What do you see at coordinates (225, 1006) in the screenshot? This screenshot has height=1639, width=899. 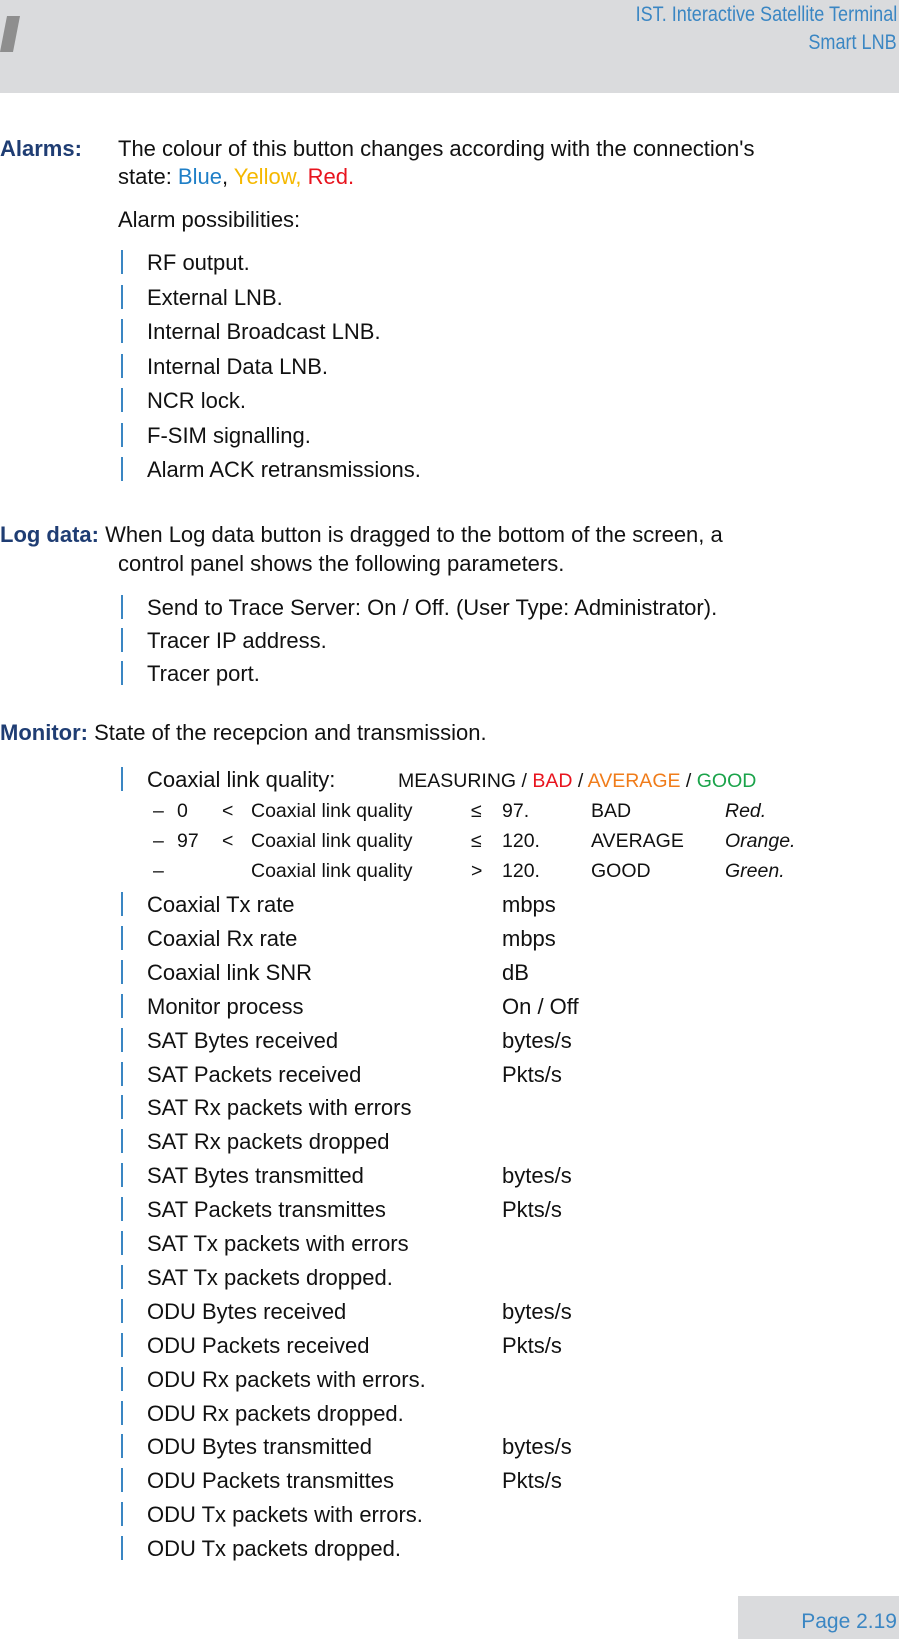 I see `param-name: Monitor process` at bounding box center [225, 1006].